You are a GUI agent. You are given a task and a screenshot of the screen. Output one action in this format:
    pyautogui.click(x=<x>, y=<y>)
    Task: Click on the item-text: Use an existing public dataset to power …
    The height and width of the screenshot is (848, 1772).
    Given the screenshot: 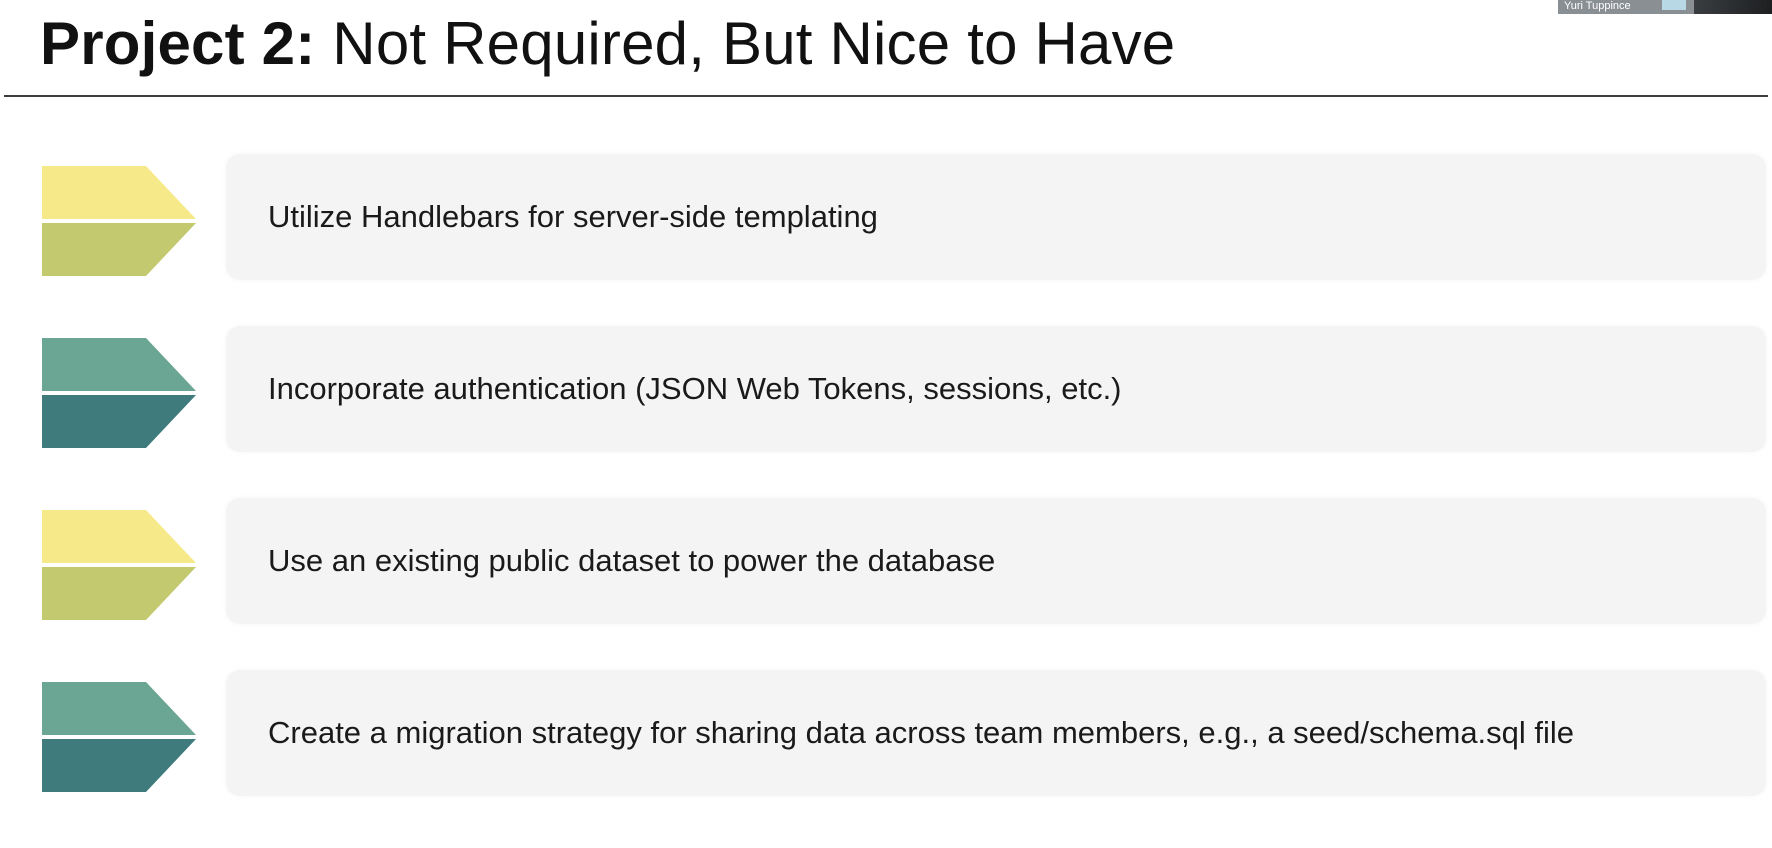 What is the action you would take?
    pyautogui.click(x=632, y=560)
    